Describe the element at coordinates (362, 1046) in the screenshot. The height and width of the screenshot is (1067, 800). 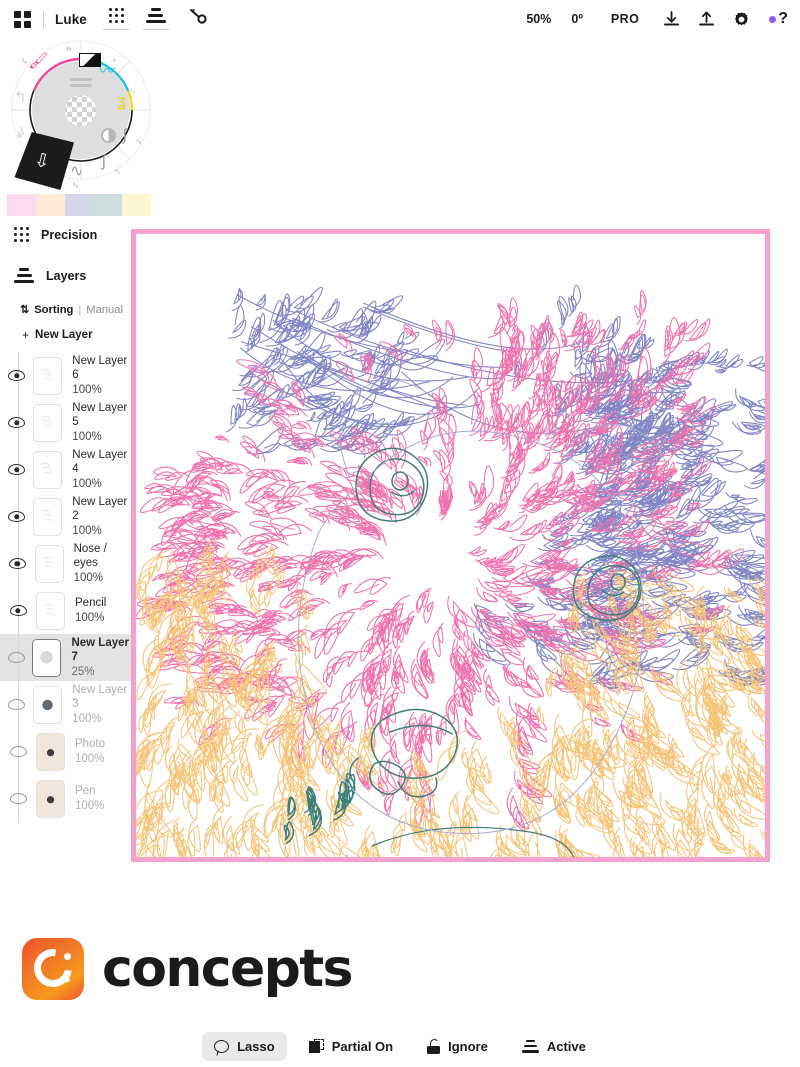
I see `partial-label: Partial On` at that location.